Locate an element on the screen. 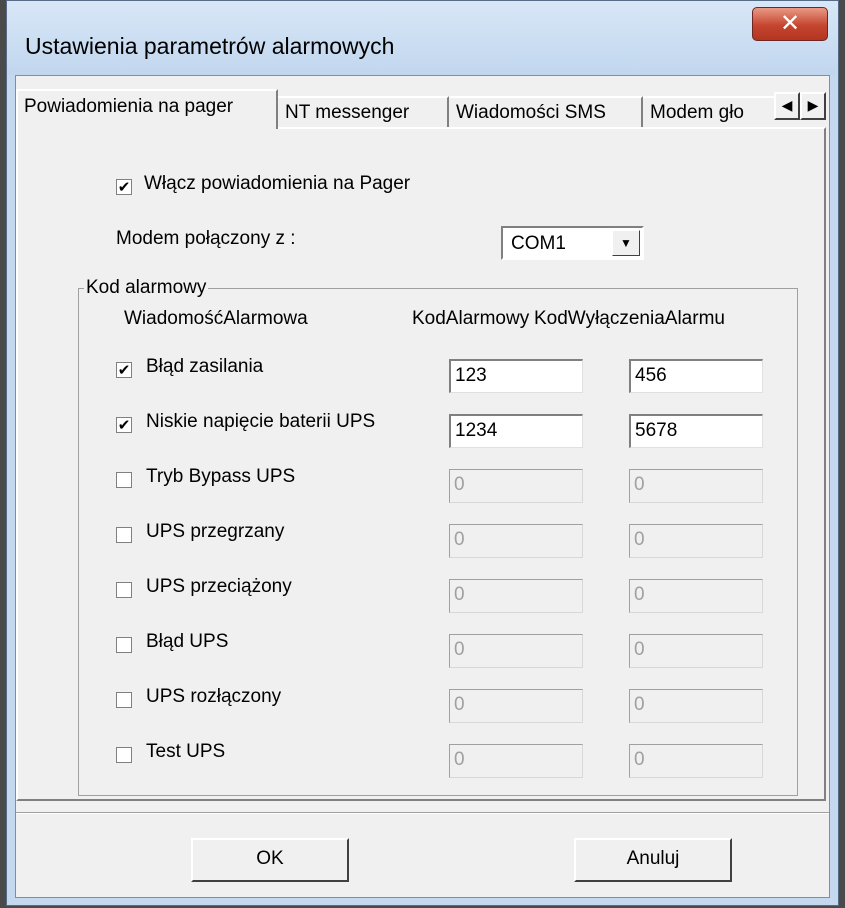  tab-sms: Wiadomości SMS is located at coordinates (546, 111).